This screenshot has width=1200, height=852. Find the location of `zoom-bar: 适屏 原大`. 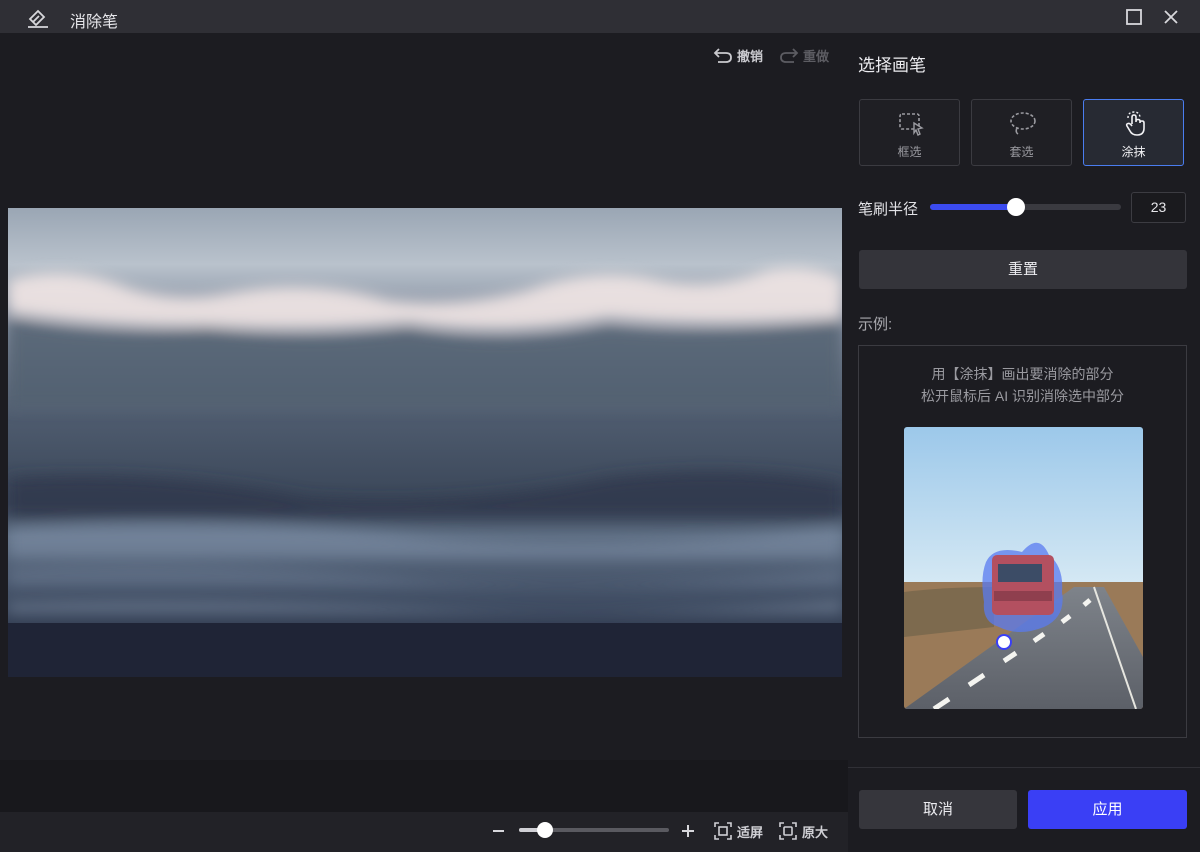

zoom-bar: 适屏 原大 is located at coordinates (424, 832).